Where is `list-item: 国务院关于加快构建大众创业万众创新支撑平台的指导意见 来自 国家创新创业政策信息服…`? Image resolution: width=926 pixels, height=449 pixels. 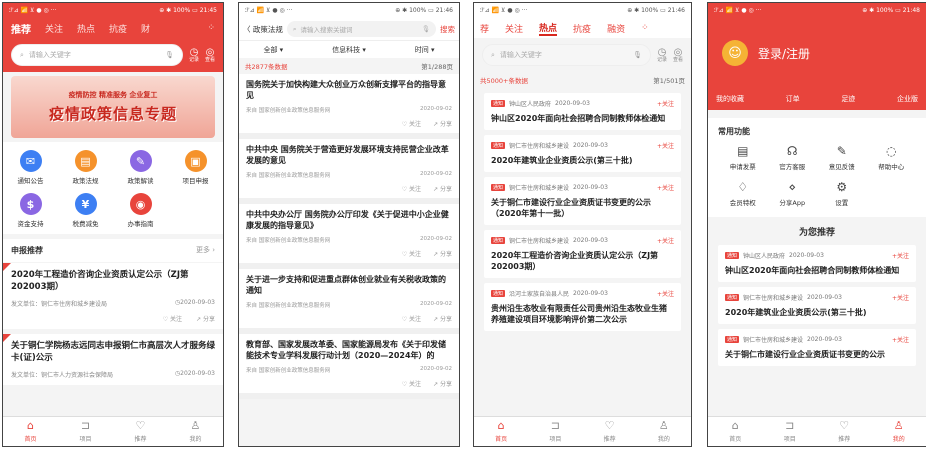 list-item: 国务院关于加快构建大众创业万众创新支撑平台的指导意见 来自 国家创新创业政策信息服… is located at coordinates (349, 106).